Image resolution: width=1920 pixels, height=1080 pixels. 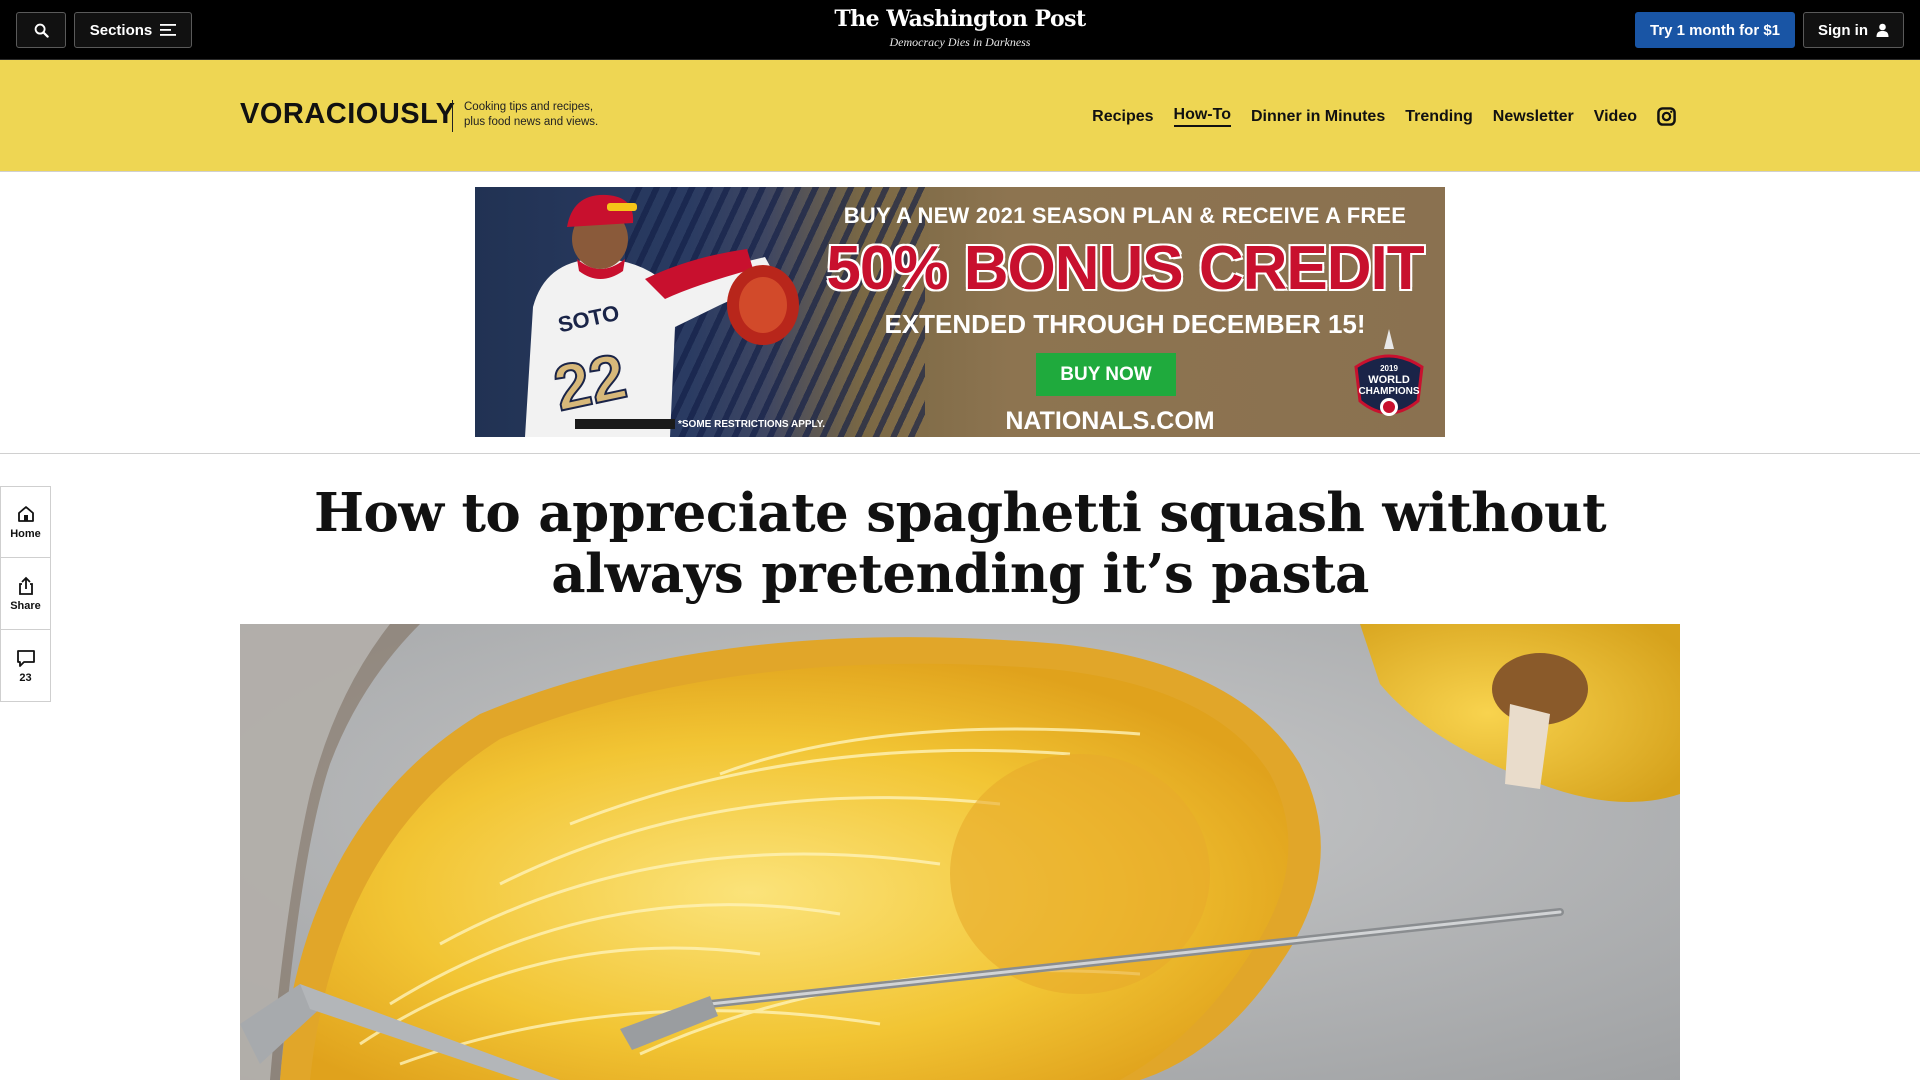 I want to click on nav-video: Video, so click(x=1615, y=117).